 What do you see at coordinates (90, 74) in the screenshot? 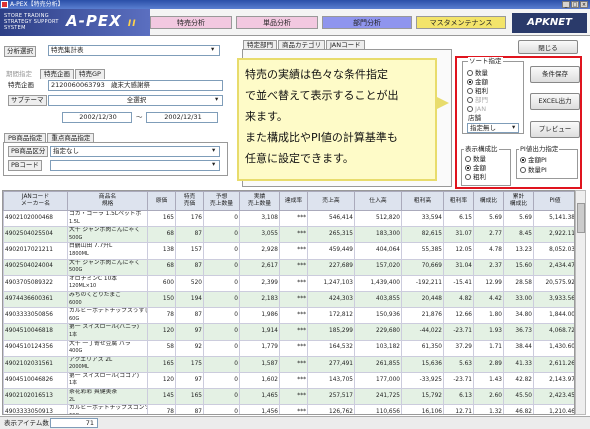
I see `tab-sale-gp: 特売GP` at bounding box center [90, 74].